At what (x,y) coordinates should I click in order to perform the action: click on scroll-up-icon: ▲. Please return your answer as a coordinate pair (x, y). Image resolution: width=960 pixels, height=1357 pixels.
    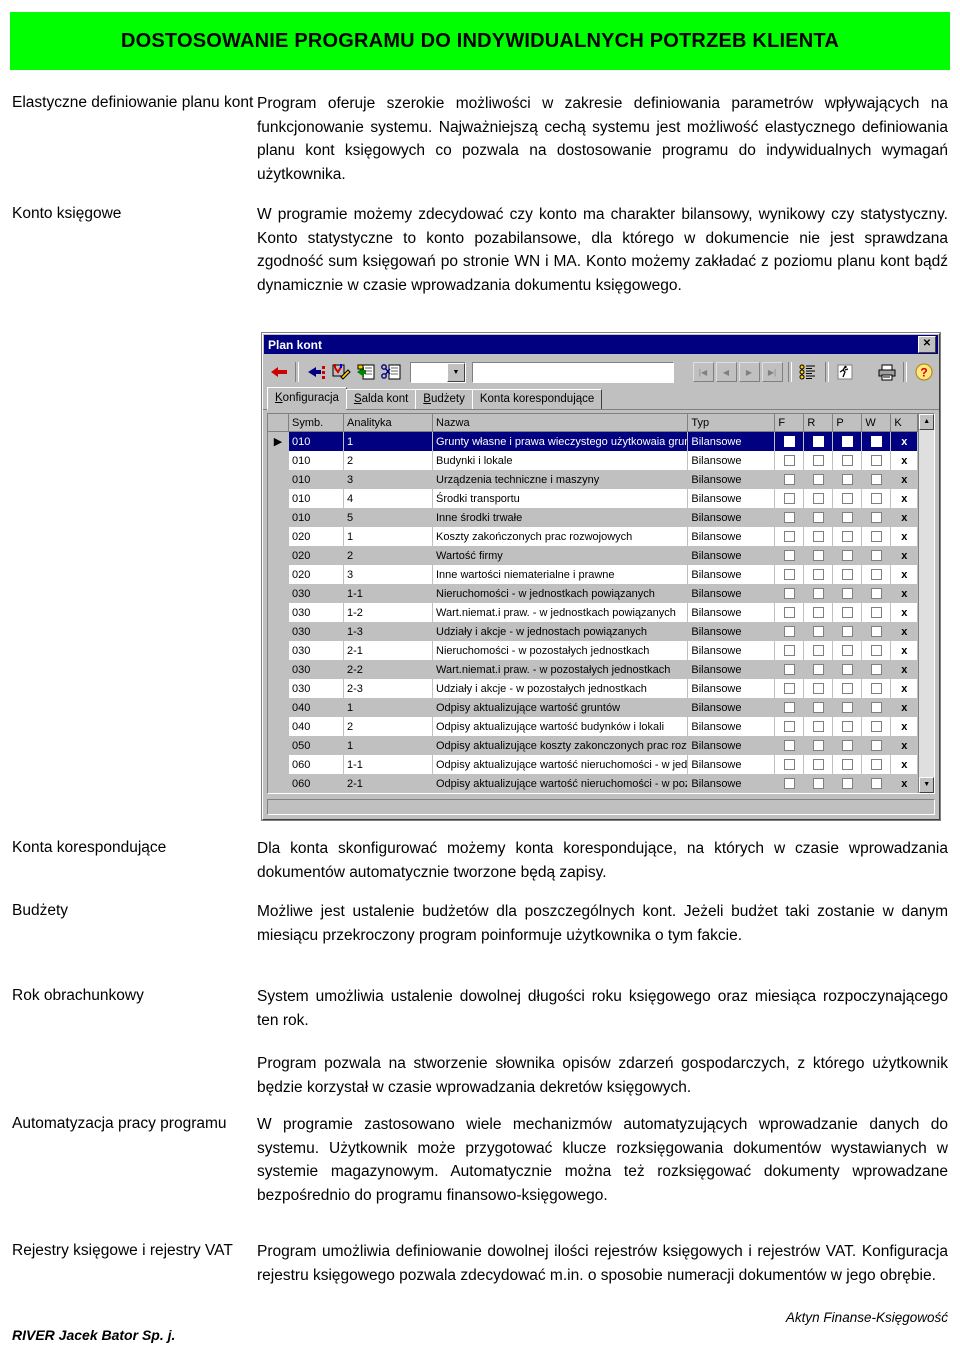
    Looking at the image, I should click on (926, 422).